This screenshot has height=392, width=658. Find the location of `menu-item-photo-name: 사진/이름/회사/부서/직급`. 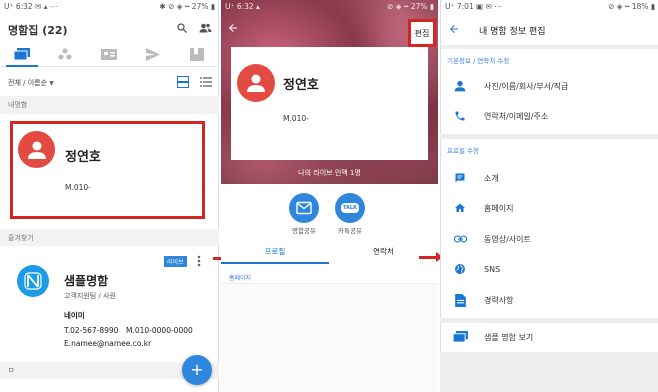

menu-item-photo-name: 사진/이름/회사/부서/직급 is located at coordinates (549, 86).